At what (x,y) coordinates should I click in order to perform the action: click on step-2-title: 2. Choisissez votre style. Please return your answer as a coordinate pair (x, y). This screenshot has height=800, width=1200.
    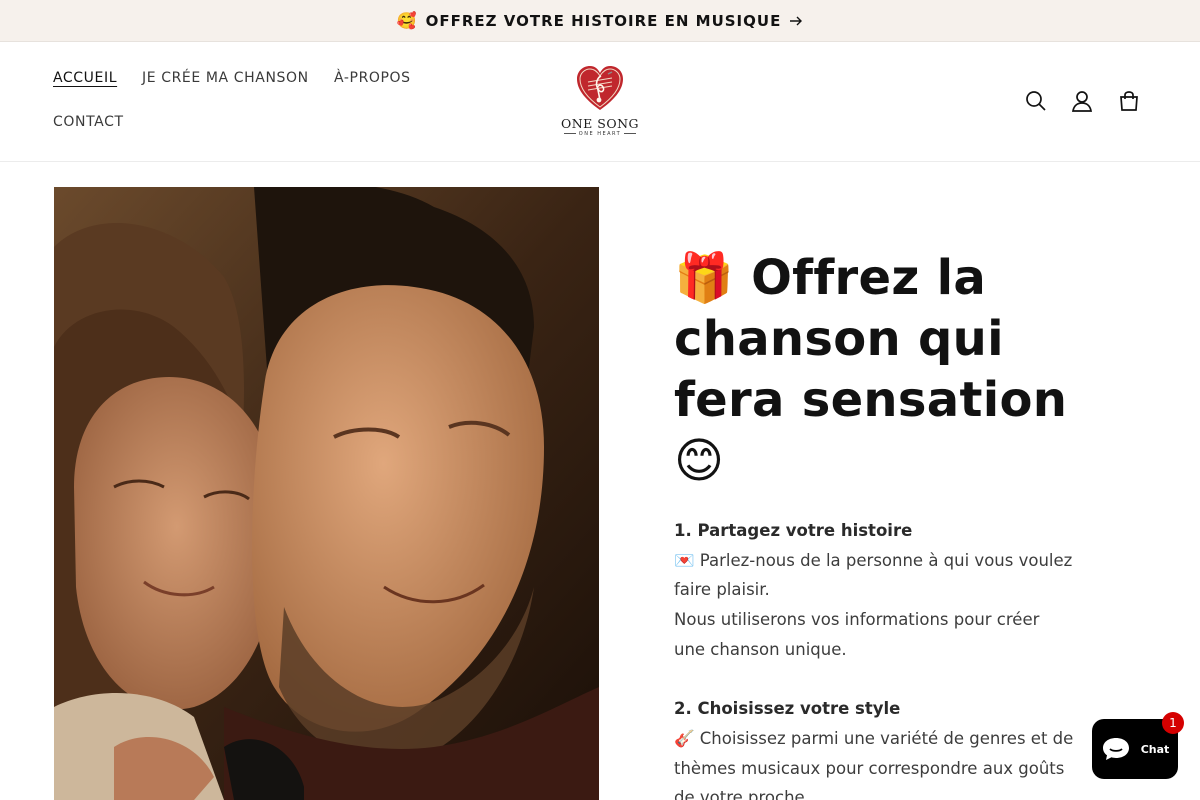
    Looking at the image, I should click on (787, 709).